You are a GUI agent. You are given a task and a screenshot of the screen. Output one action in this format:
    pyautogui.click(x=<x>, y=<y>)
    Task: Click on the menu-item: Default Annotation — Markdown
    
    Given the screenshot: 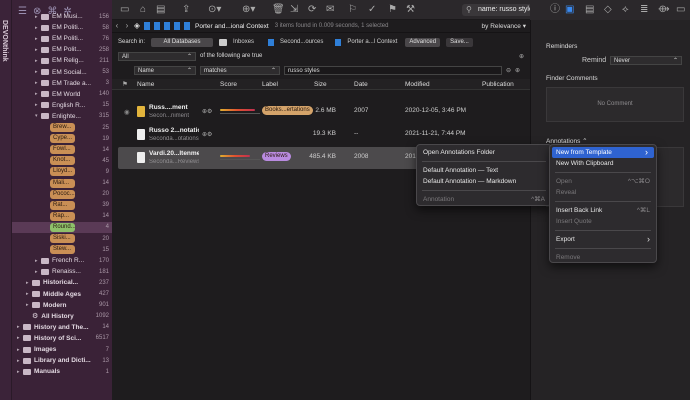 What is the action you would take?
    pyautogui.click(x=484, y=181)
    